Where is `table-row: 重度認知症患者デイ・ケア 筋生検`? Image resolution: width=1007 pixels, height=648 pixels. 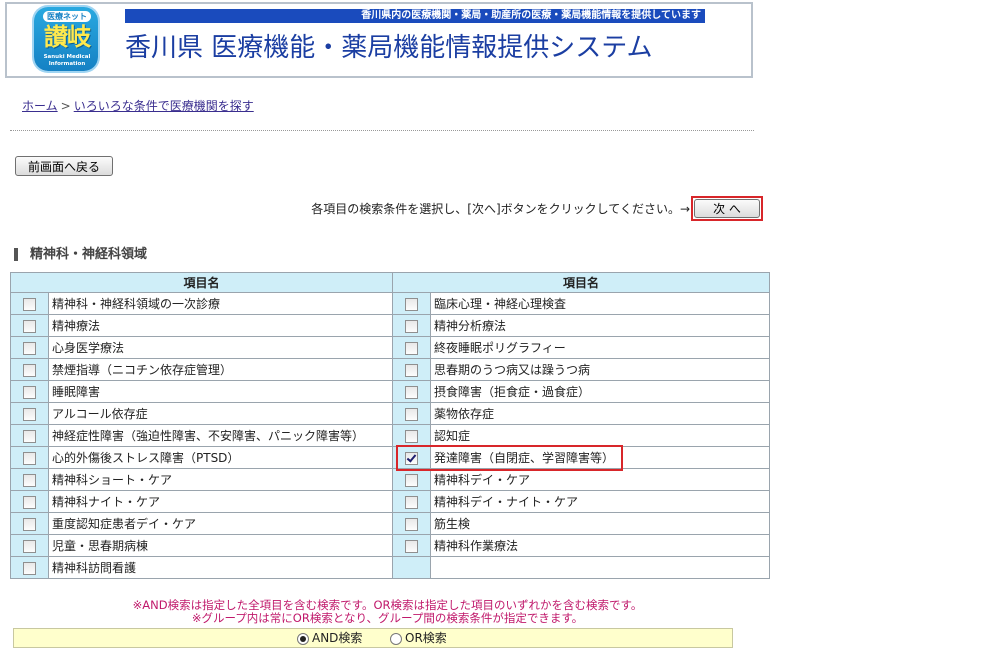 table-row: 重度認知症患者デイ・ケア 筋生検 is located at coordinates (390, 523).